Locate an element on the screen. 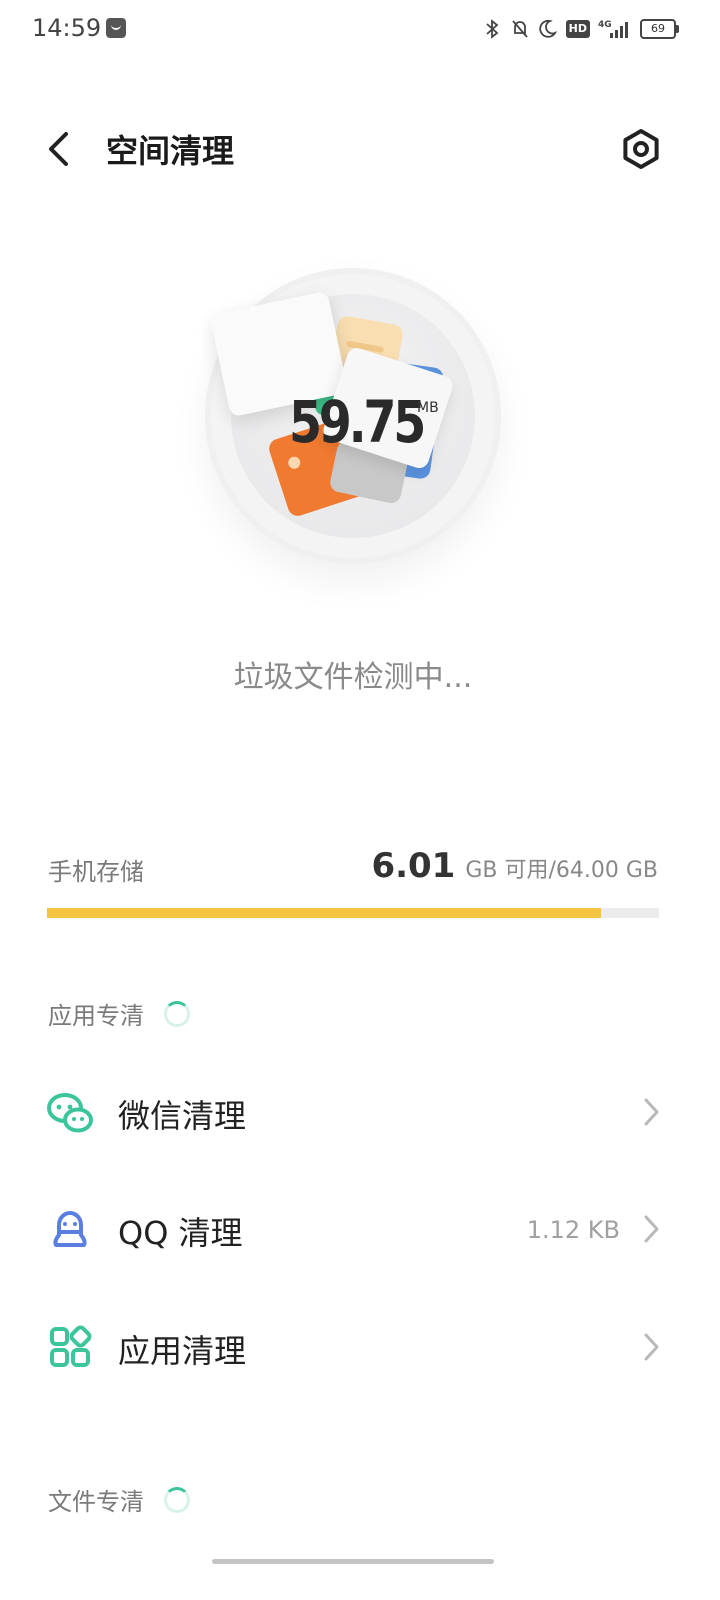 Image resolution: width=720 pixels, height=1600 pixels. row-wechat-clean: 微信清理 is located at coordinates (360, 1112).